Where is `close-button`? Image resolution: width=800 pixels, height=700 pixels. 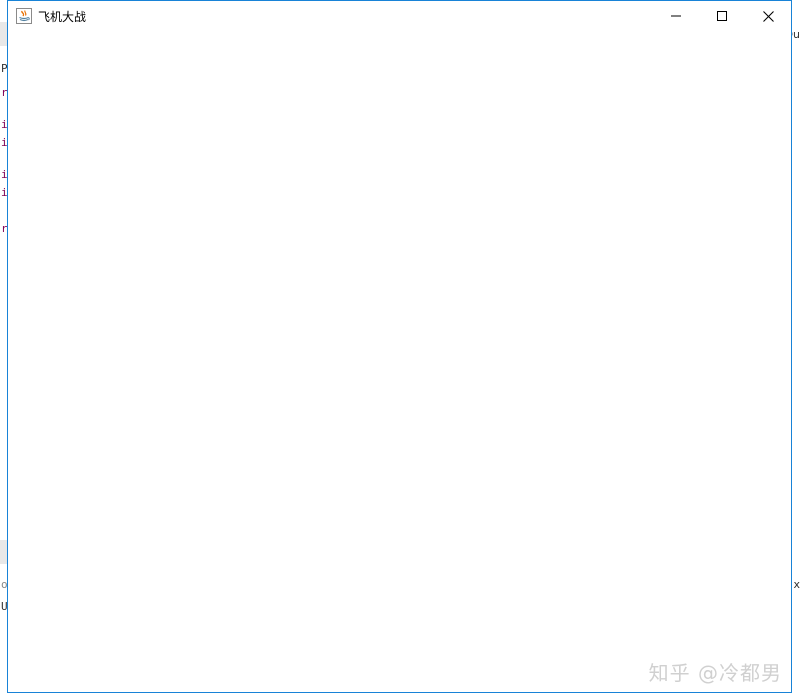
close-button is located at coordinates (768, 16).